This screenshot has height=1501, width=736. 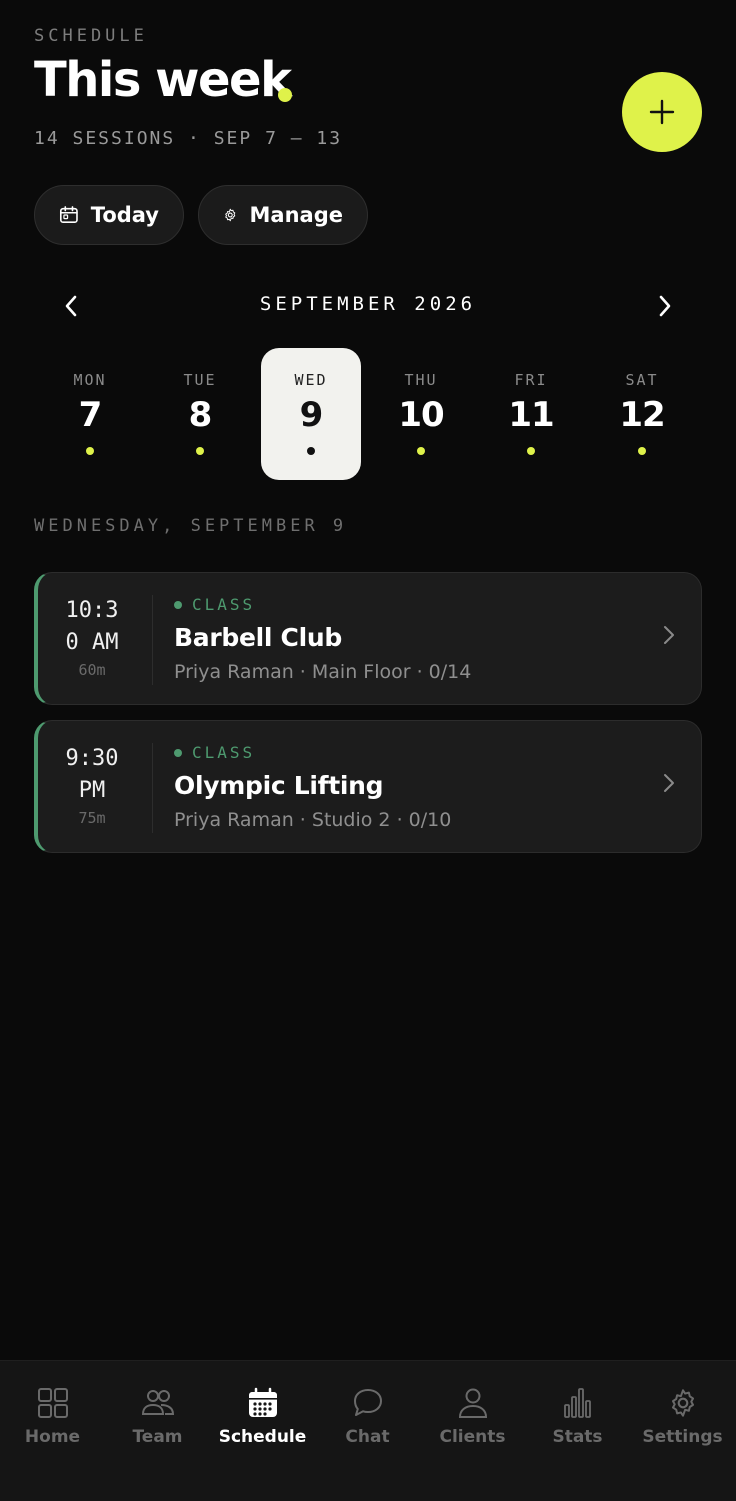 What do you see at coordinates (92, 818) in the screenshot?
I see `session-duration: 75m` at bounding box center [92, 818].